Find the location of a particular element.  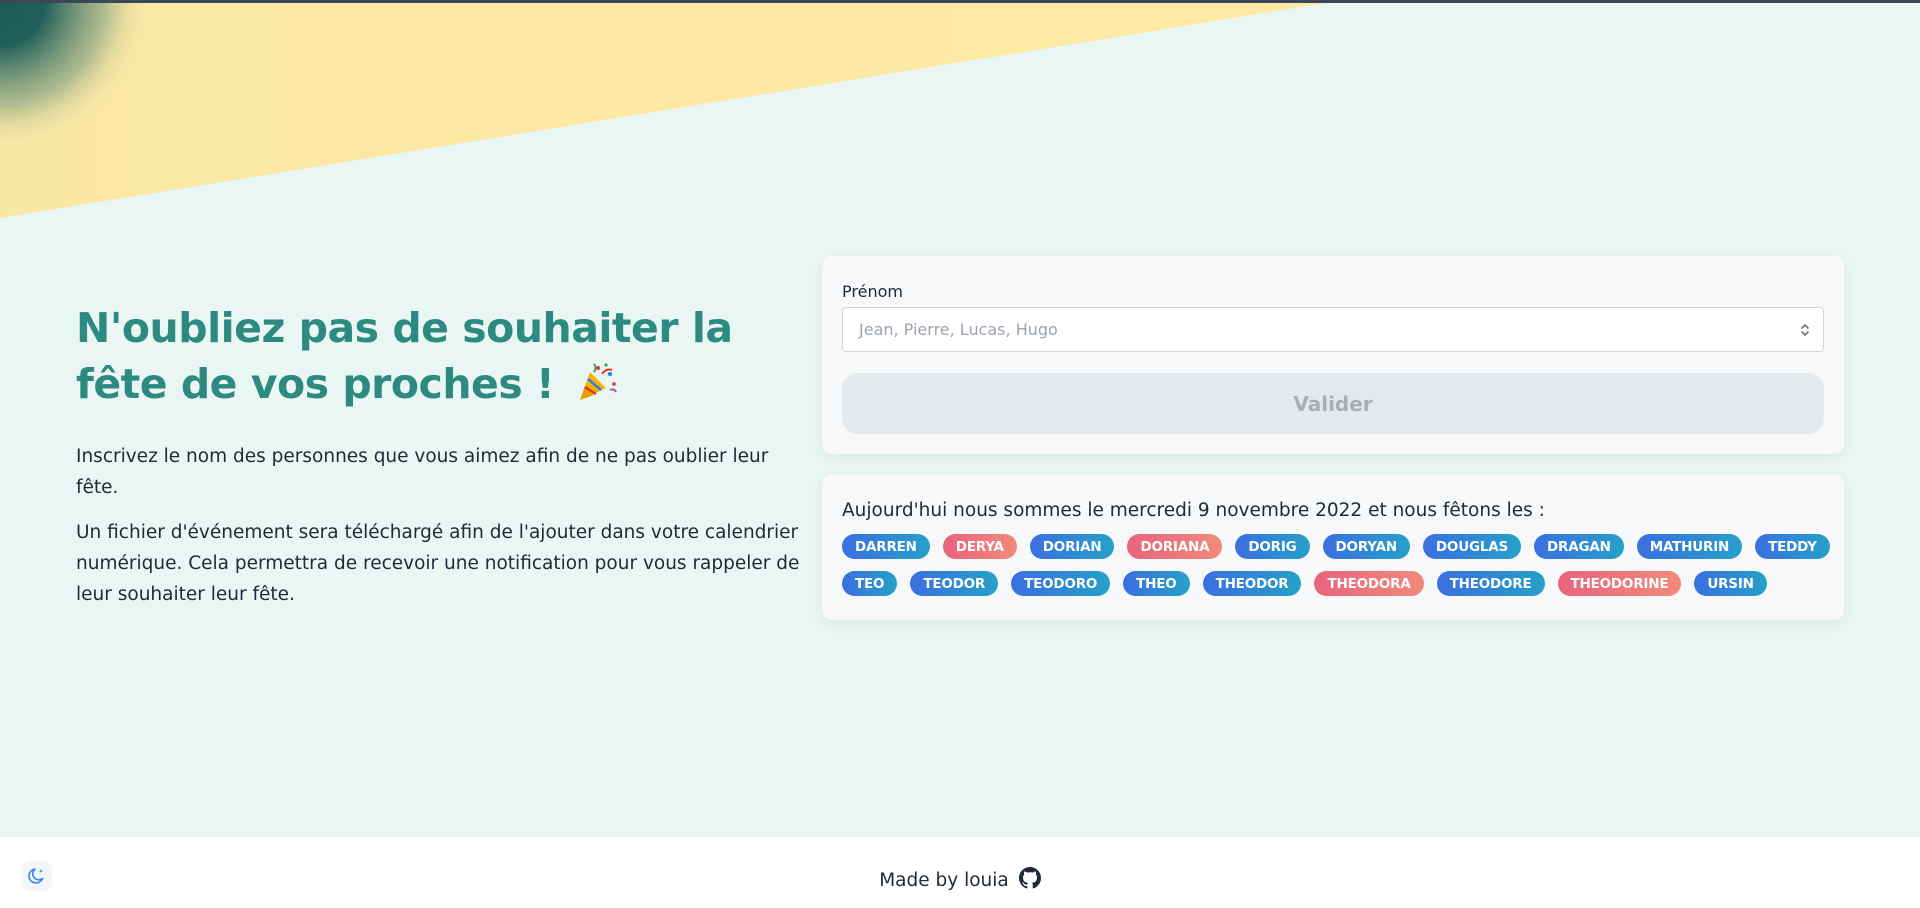

chevron-up-down-icon is located at coordinates (1805, 330).